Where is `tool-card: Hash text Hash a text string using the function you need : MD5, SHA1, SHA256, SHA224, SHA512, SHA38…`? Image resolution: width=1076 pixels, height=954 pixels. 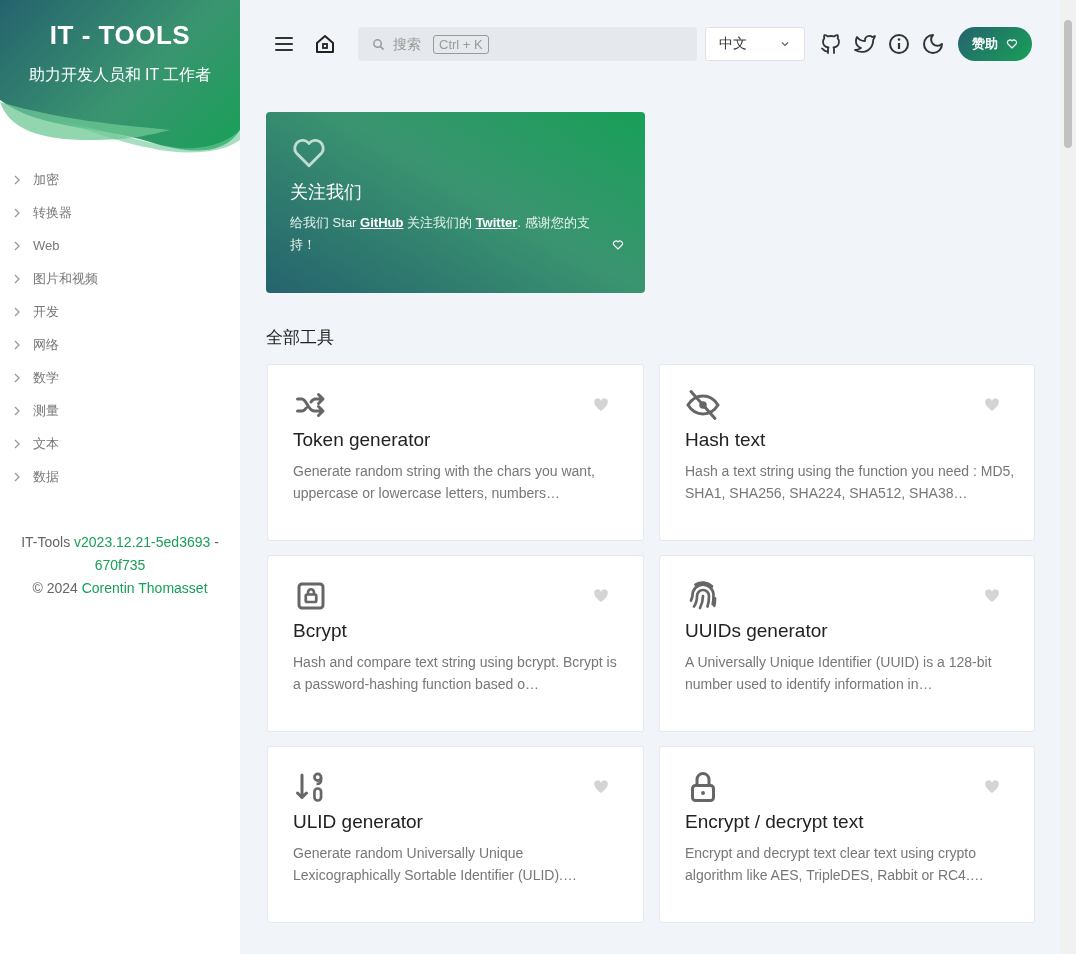 tool-card: Hash text Hash a text string using the function you need : MD5, SHA1, SHA256, SHA224, SHA512, SHA38… is located at coordinates (847, 452).